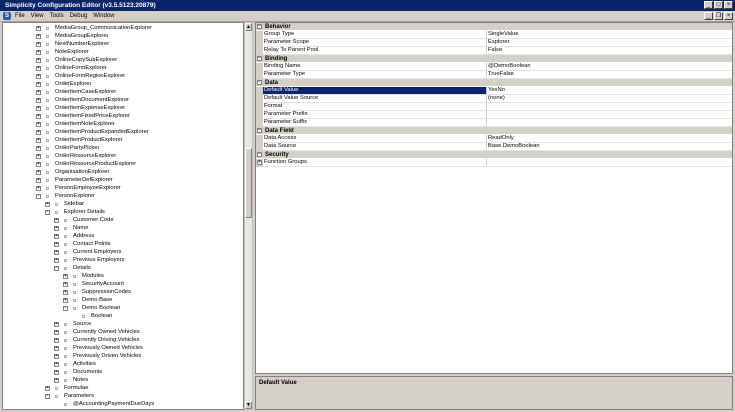 This screenshot has height=412, width=735. I want to click on tree-item: + OrderItemCaseExplorer, so click(76, 92).